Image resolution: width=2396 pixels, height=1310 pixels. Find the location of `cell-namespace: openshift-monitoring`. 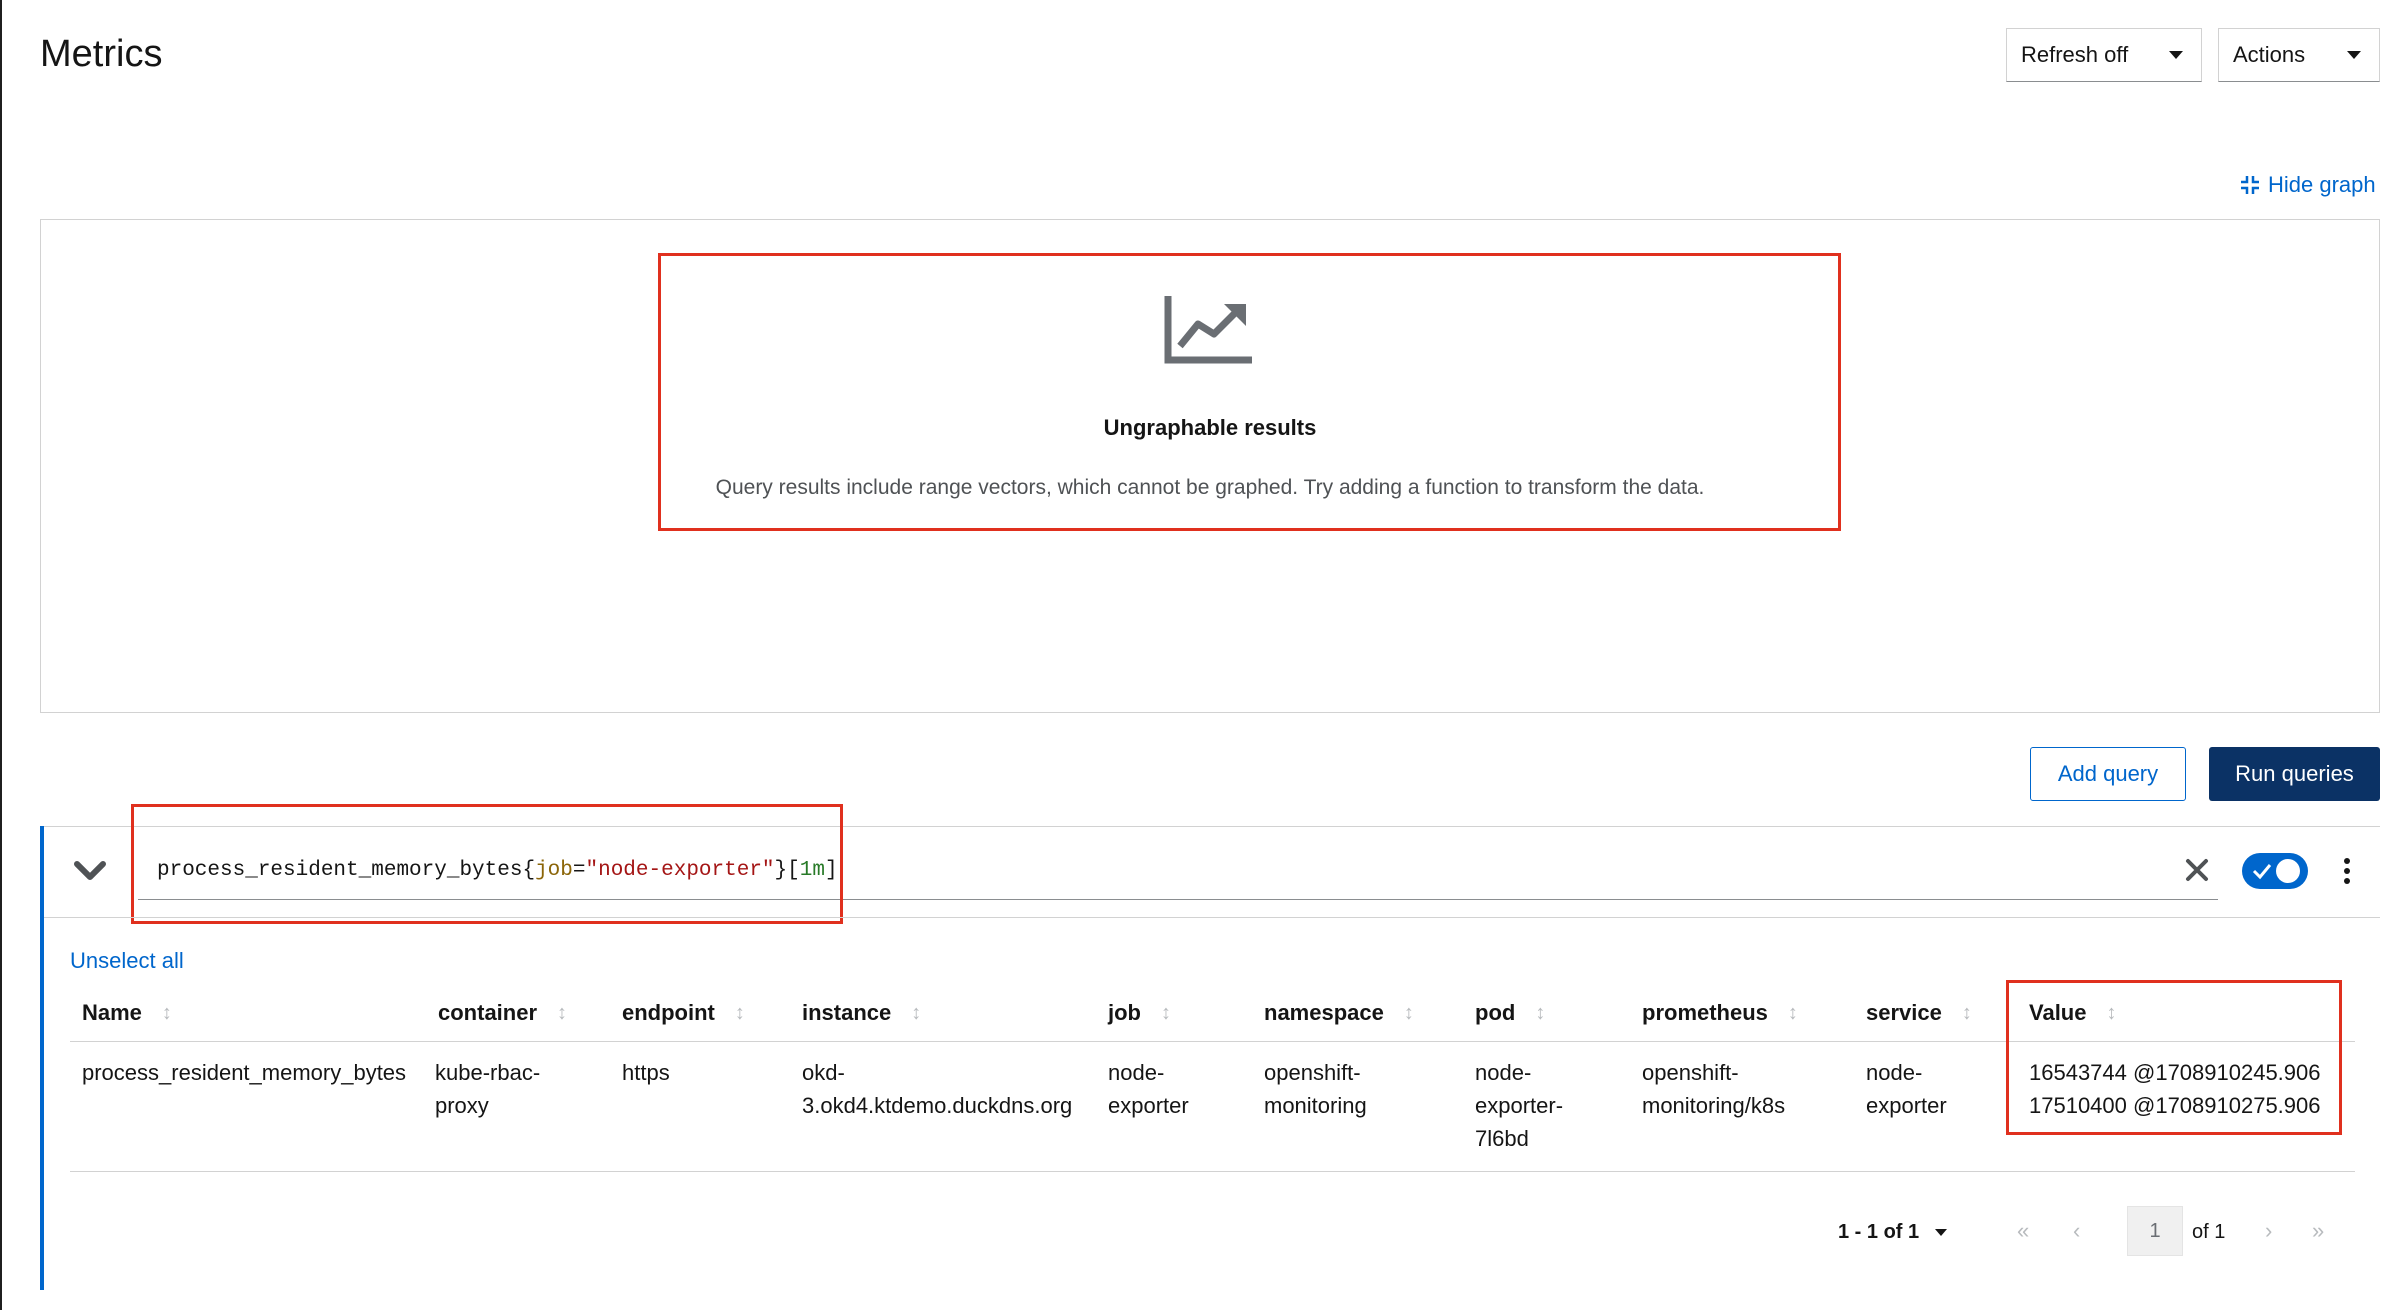

cell-namespace: openshift-monitoring is located at coordinates (1315, 1089).